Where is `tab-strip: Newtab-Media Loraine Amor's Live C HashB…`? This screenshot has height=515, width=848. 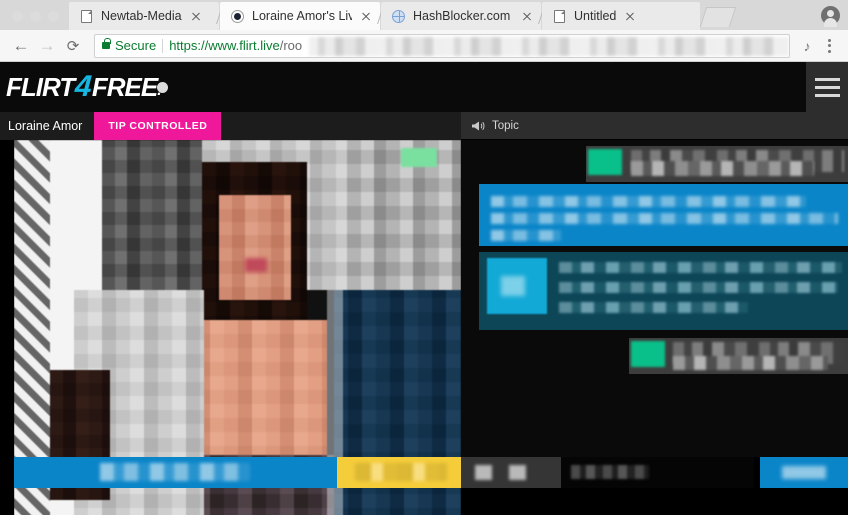 tab-strip: Newtab-Media Loraine Amor's Live C HashB… is located at coordinates (424, 15).